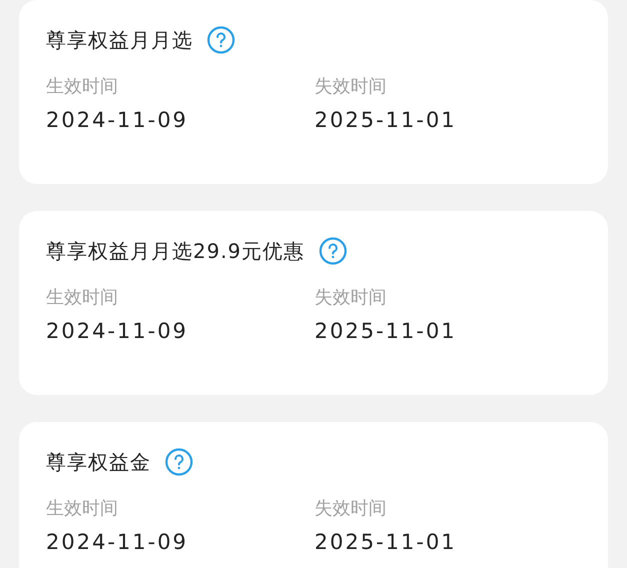 This screenshot has height=568, width=627. I want to click on benefit-title: 尊享权益金, so click(98, 462).